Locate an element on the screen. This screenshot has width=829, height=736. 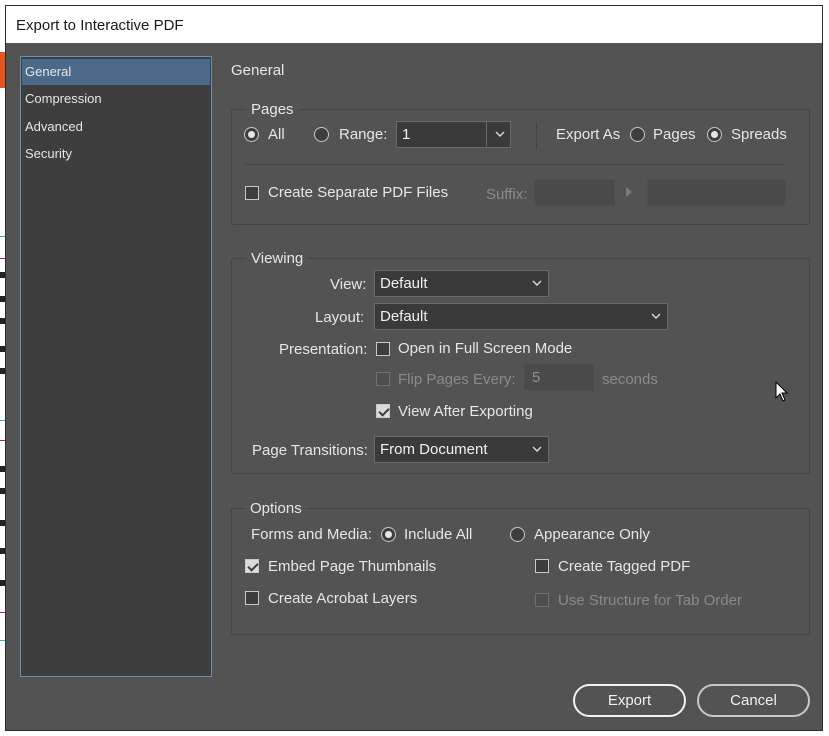
title-bar: Export to Interactive PDF is located at coordinates (414, 24).